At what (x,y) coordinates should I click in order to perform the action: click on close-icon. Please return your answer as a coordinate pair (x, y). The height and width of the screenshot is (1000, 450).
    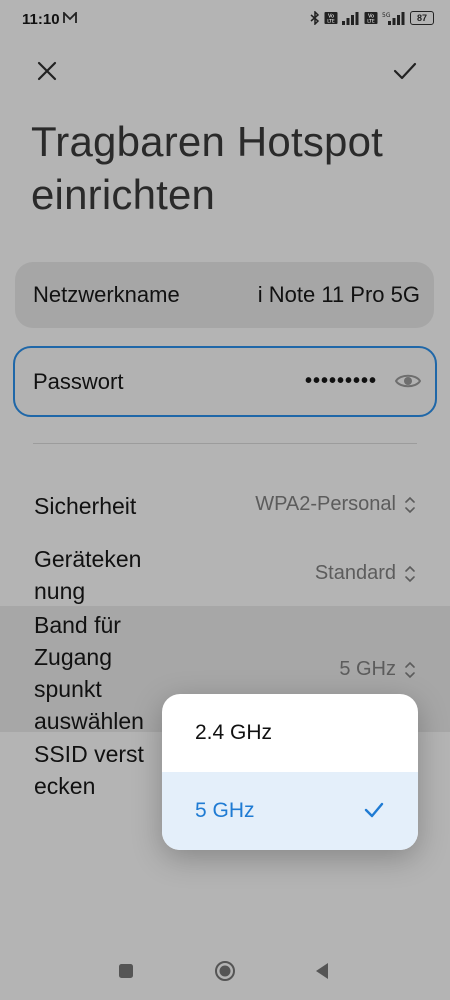
    Looking at the image, I should click on (47, 71).